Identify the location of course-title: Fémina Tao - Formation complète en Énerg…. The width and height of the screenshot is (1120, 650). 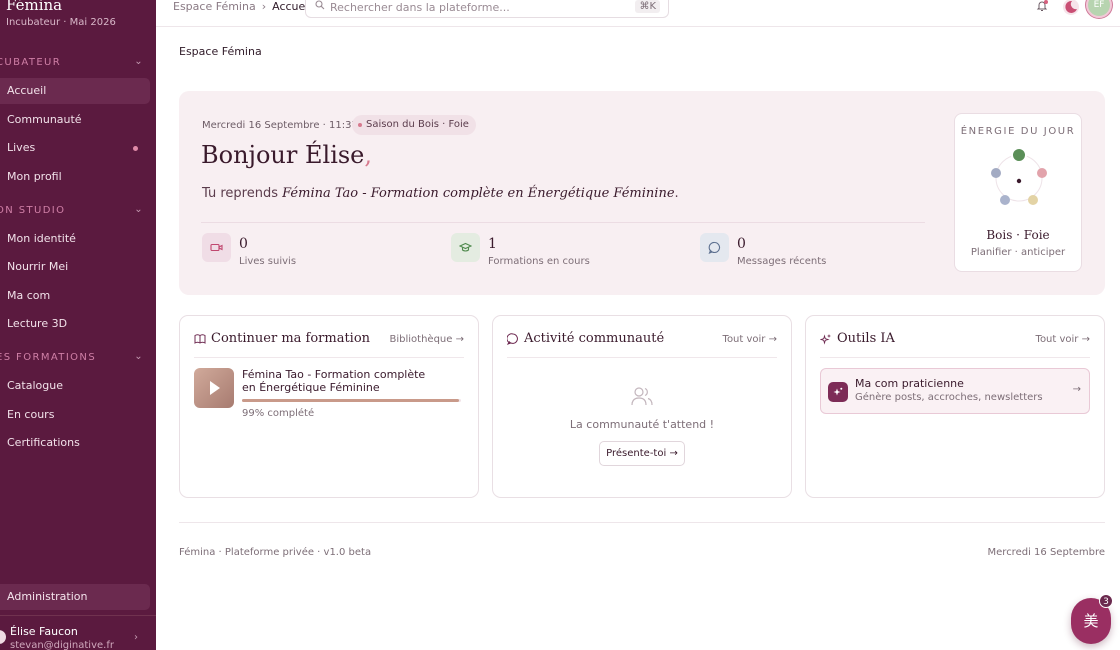
(337, 381).